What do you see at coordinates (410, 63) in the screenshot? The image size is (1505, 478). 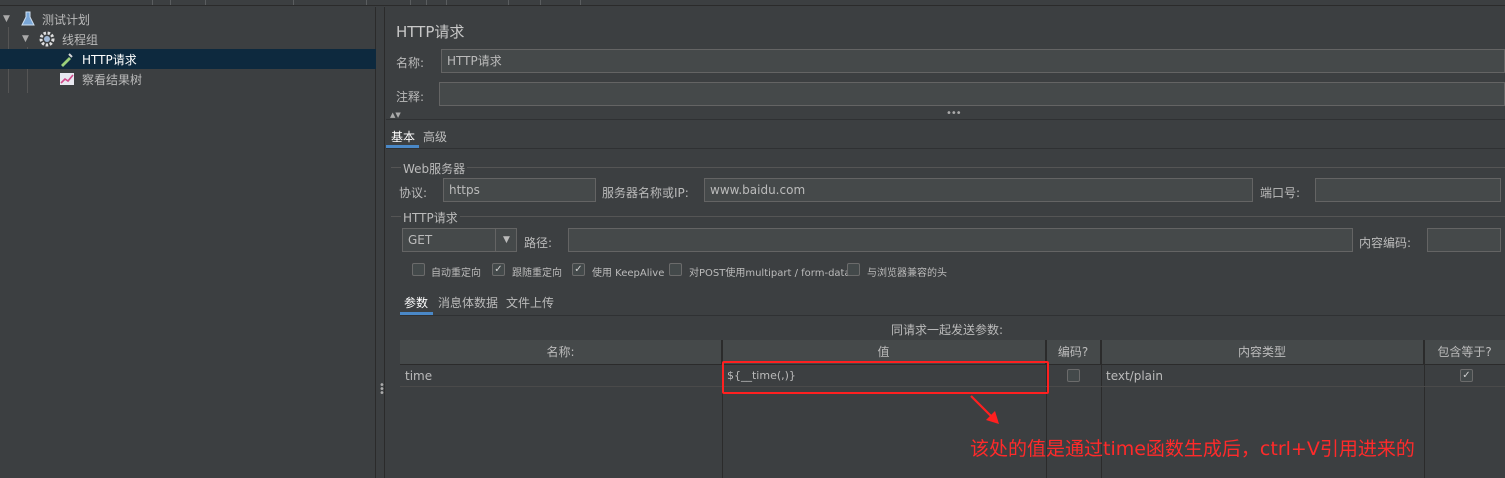 I see `name-label: 名称:` at bounding box center [410, 63].